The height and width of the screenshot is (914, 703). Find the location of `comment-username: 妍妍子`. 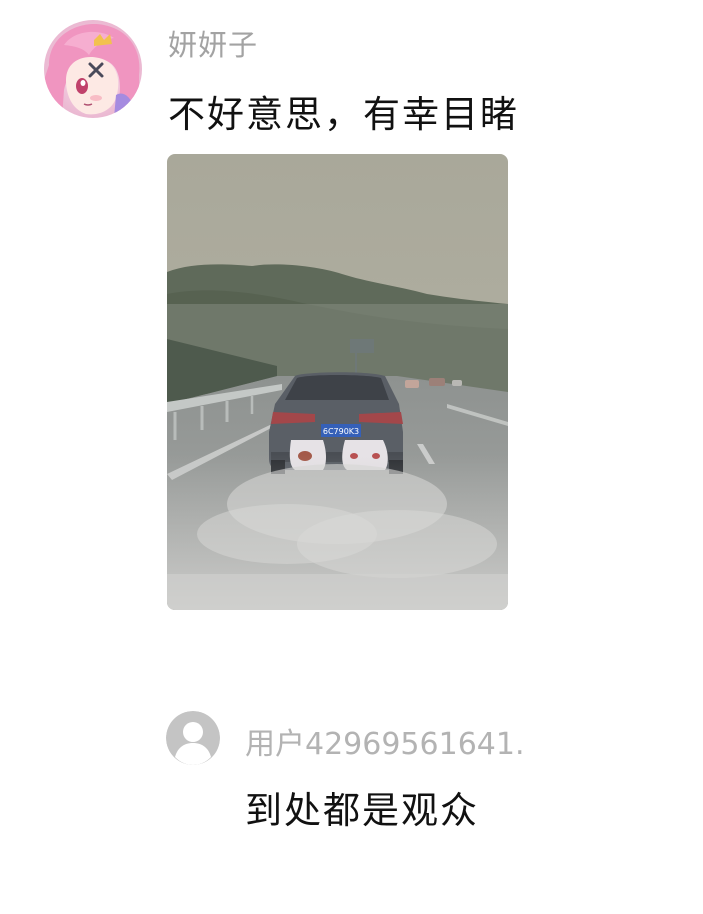

comment-username: 妍妍子 is located at coordinates (213, 43).